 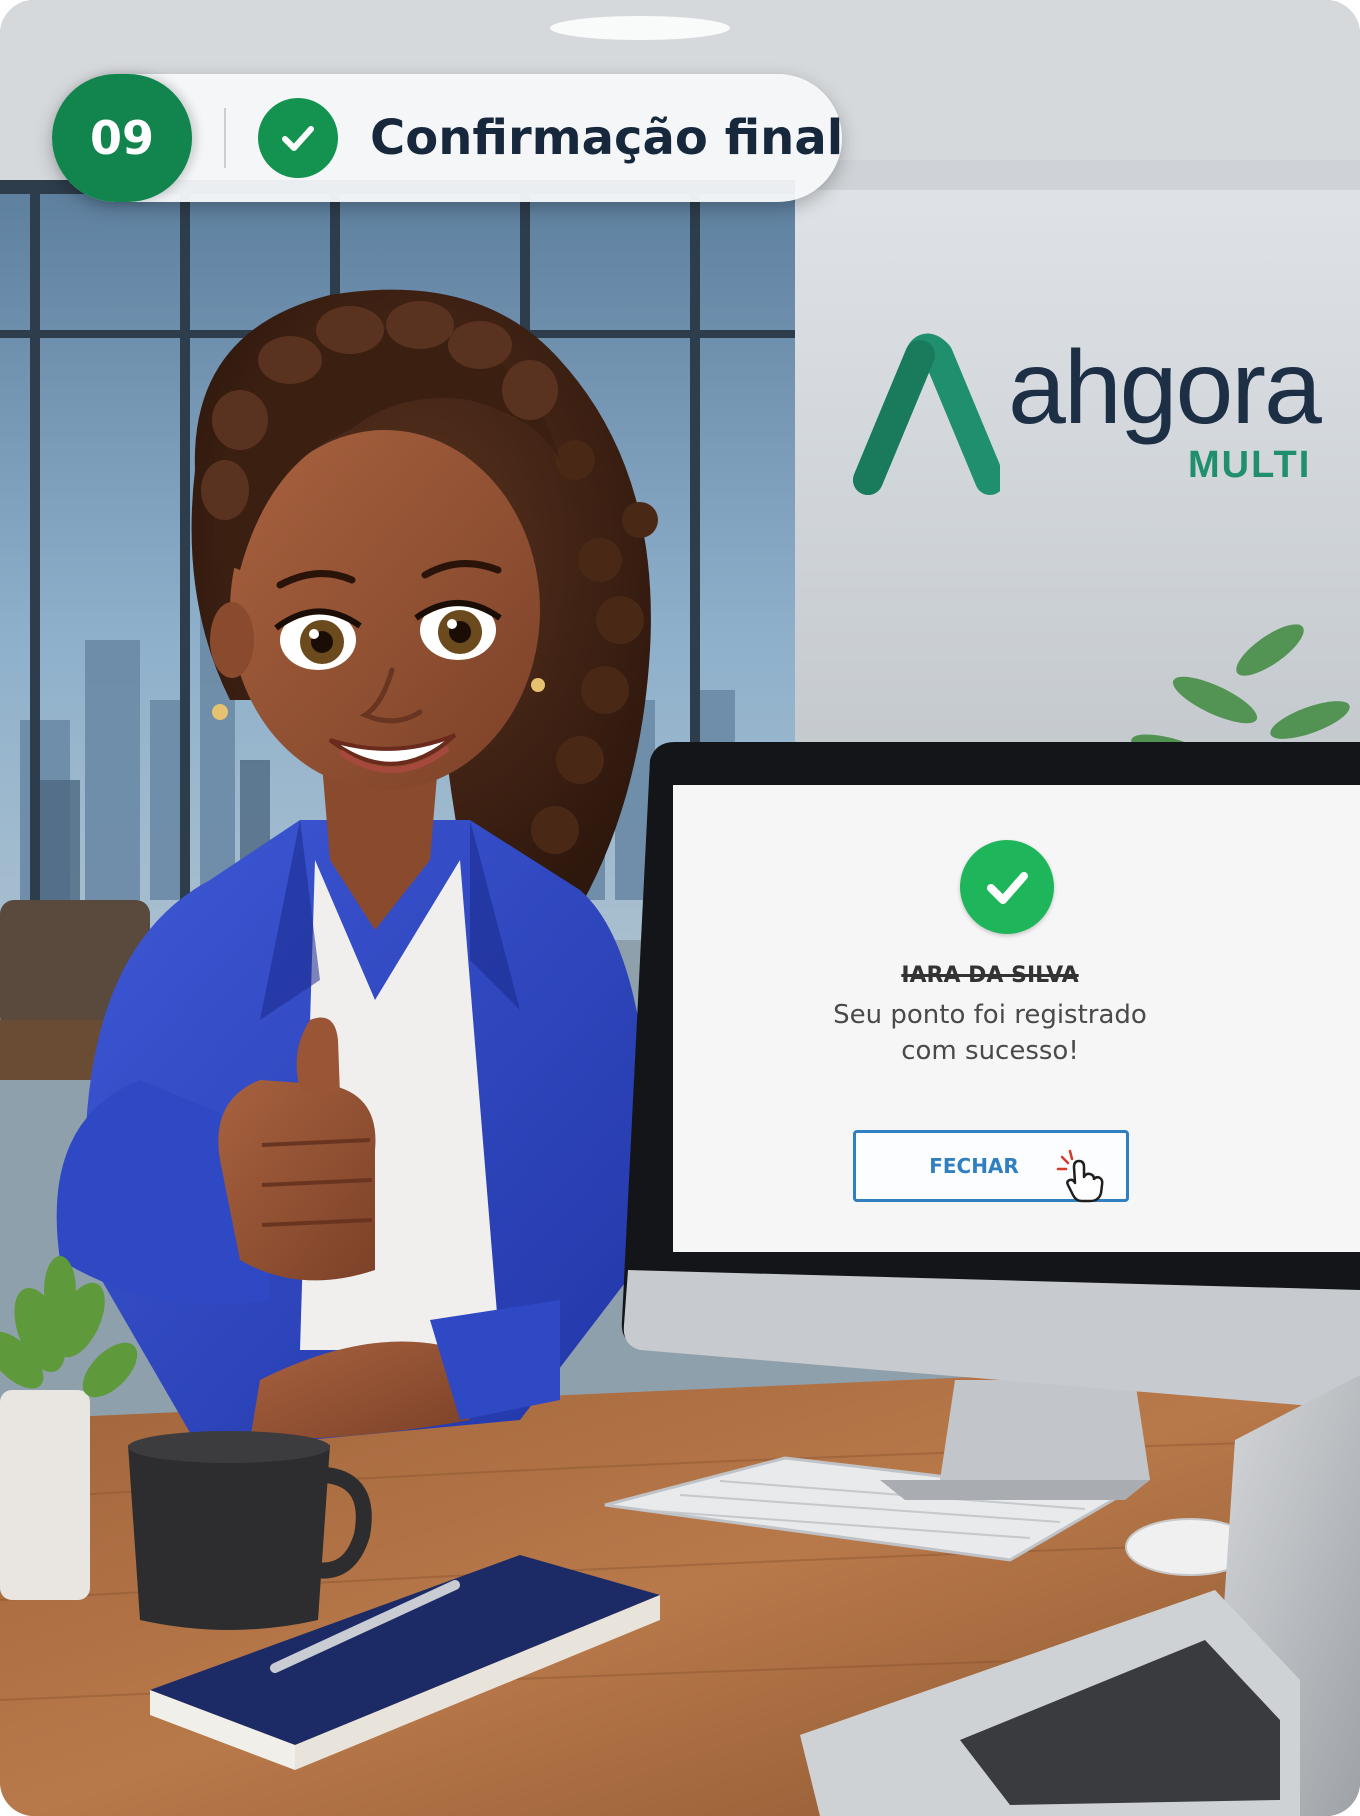 I want to click on divider, so click(x=225, y=138).